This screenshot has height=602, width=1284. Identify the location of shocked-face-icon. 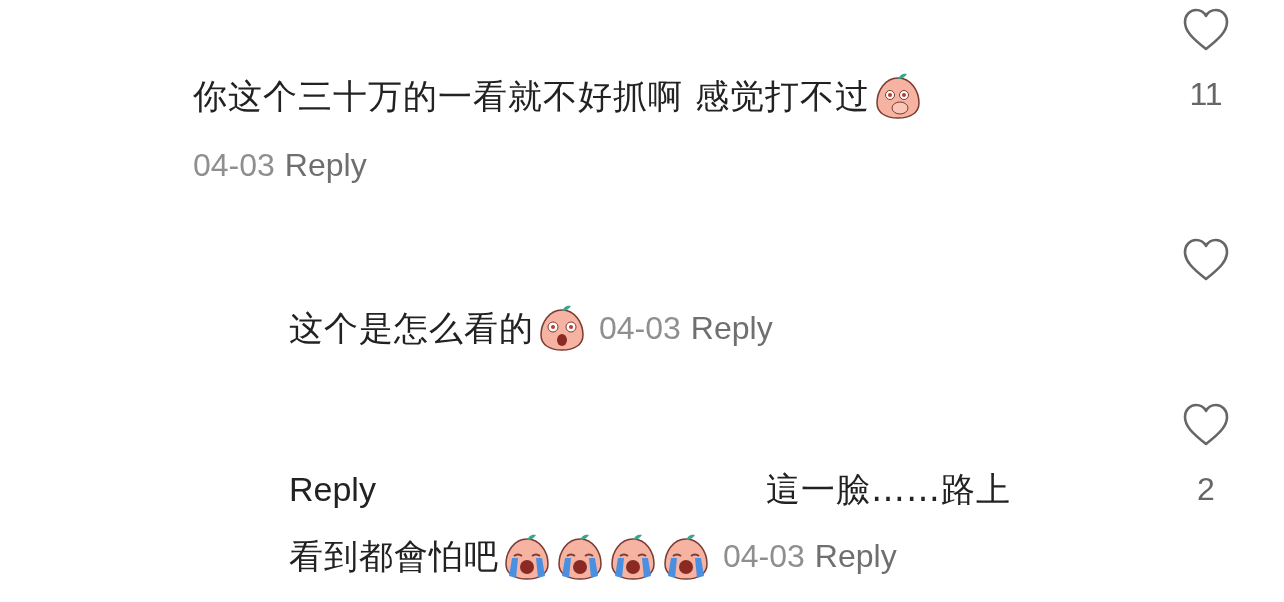
(562, 328).